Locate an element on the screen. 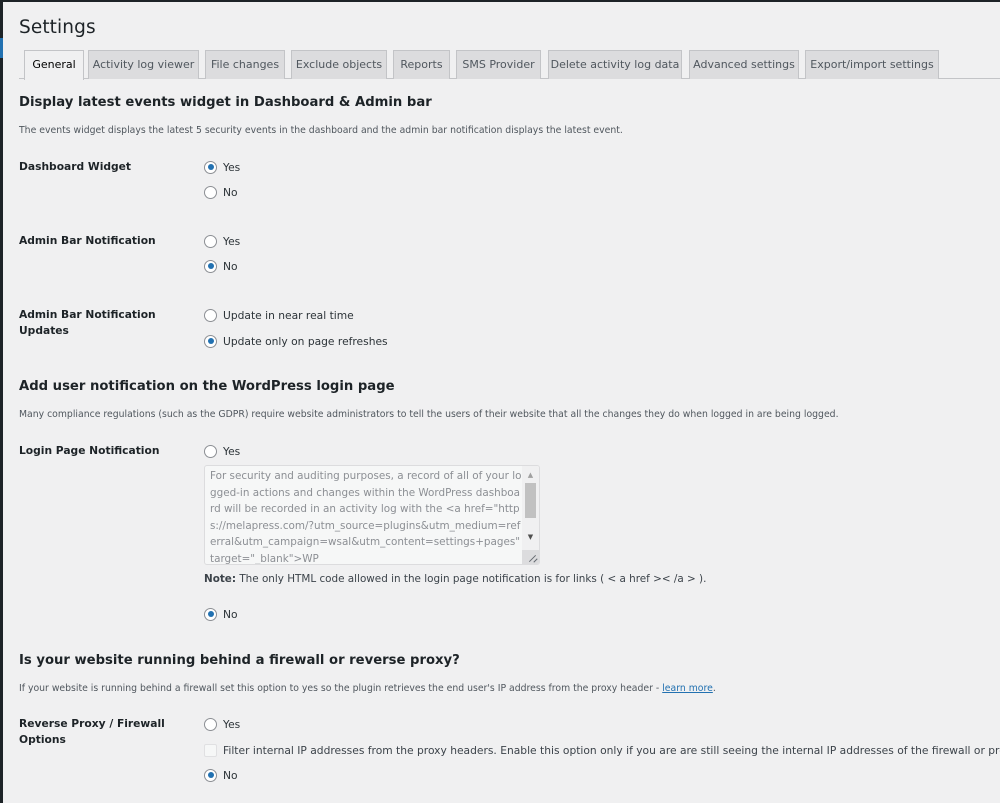  login-notification-yes-radio is located at coordinates (210, 451).